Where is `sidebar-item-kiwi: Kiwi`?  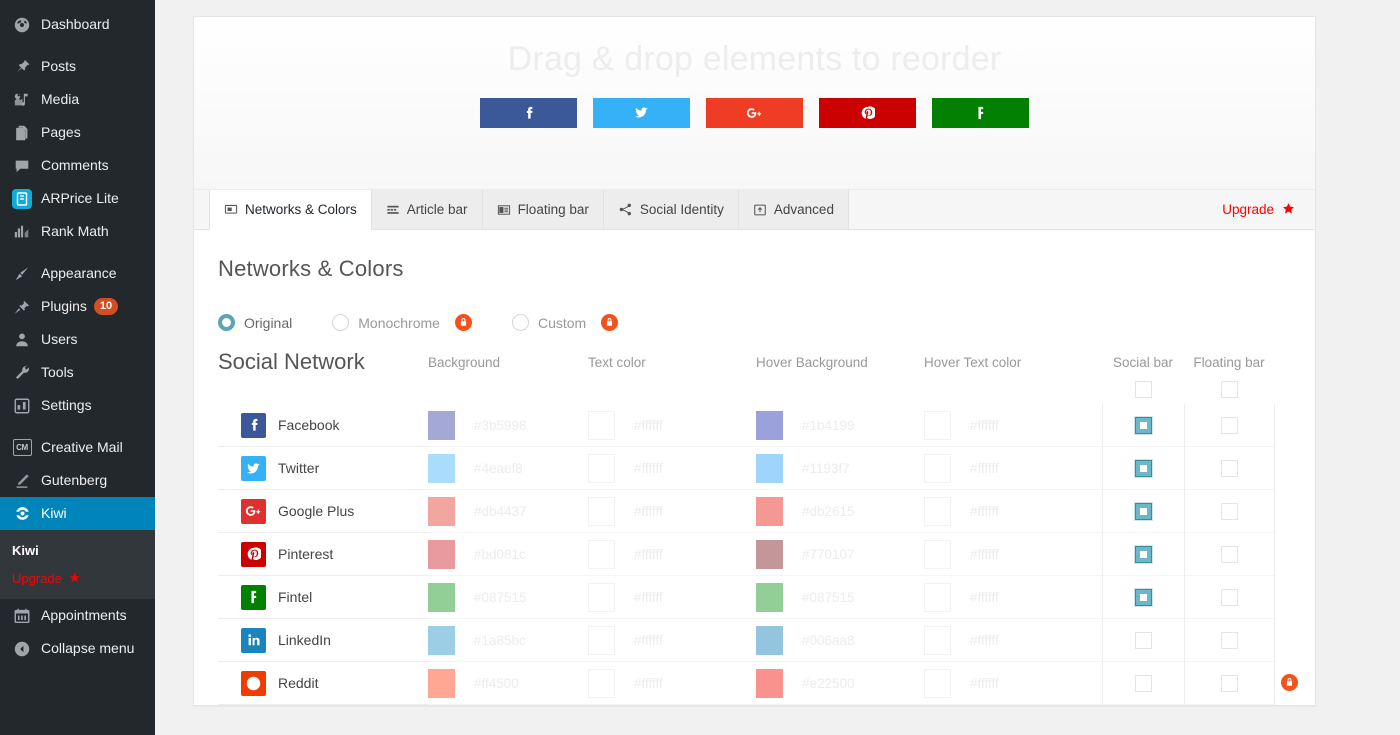 sidebar-item-kiwi: Kiwi is located at coordinates (81, 513).